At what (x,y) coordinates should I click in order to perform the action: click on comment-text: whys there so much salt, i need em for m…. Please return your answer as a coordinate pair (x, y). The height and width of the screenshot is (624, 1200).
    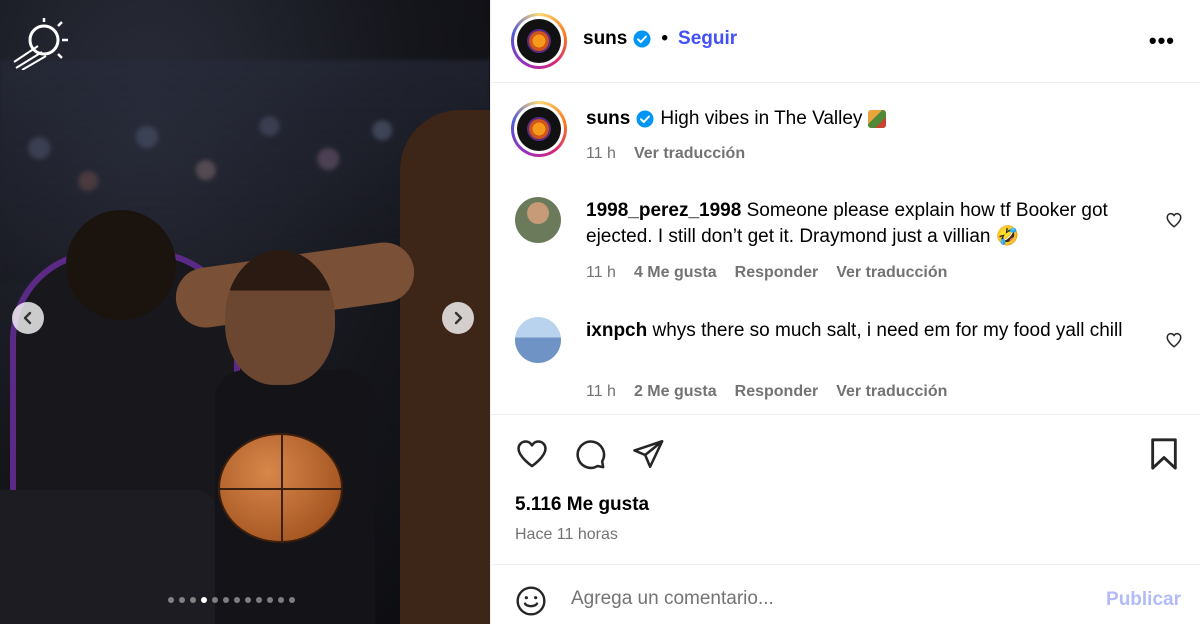
    Looking at the image, I should click on (887, 330).